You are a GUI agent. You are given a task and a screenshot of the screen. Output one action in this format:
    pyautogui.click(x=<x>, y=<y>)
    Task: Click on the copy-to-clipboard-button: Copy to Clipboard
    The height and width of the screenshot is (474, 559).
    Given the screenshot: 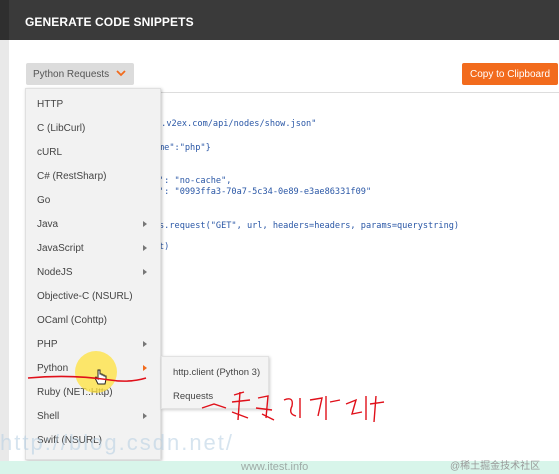 What is the action you would take?
    pyautogui.click(x=510, y=74)
    